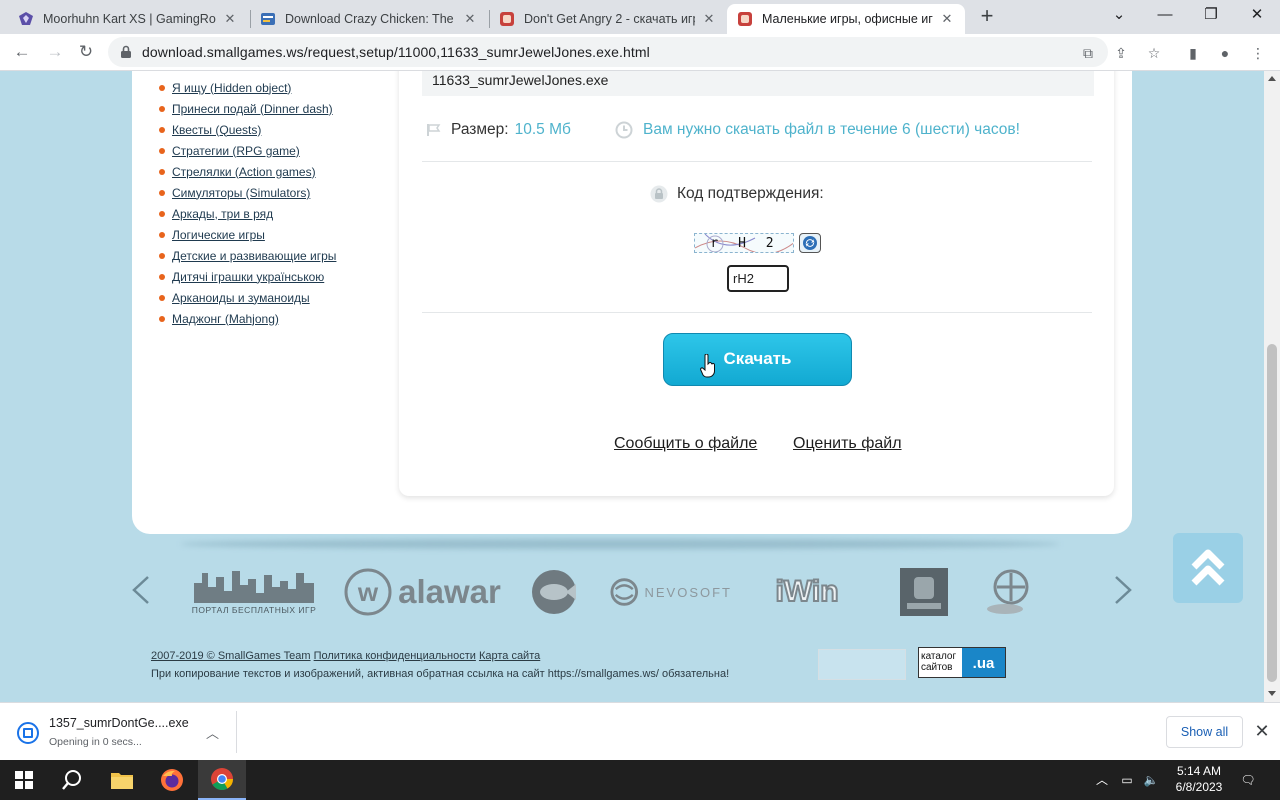 The height and width of the screenshot is (800, 1280). I want to click on confirmation-label-row: Код подтверждения:, so click(737, 194).